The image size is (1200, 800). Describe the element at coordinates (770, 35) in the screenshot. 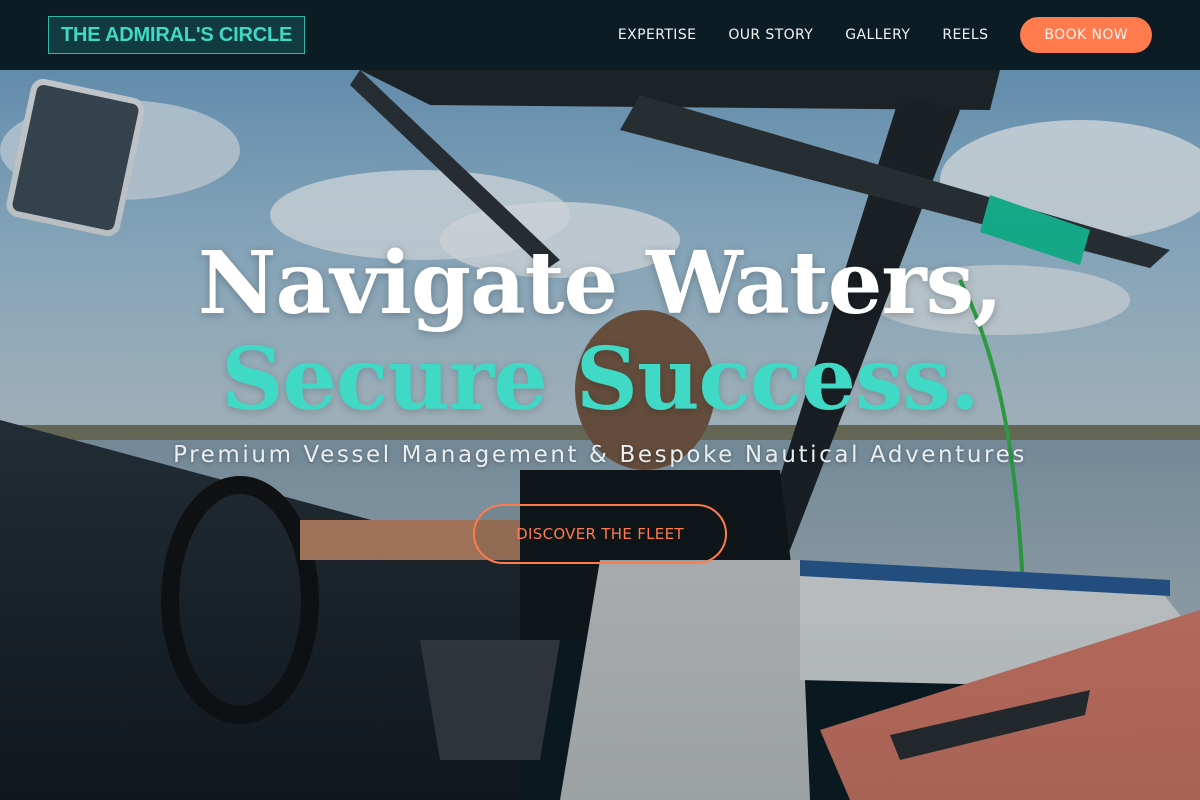

I see `nav-link-our-story: OUR STORY` at that location.